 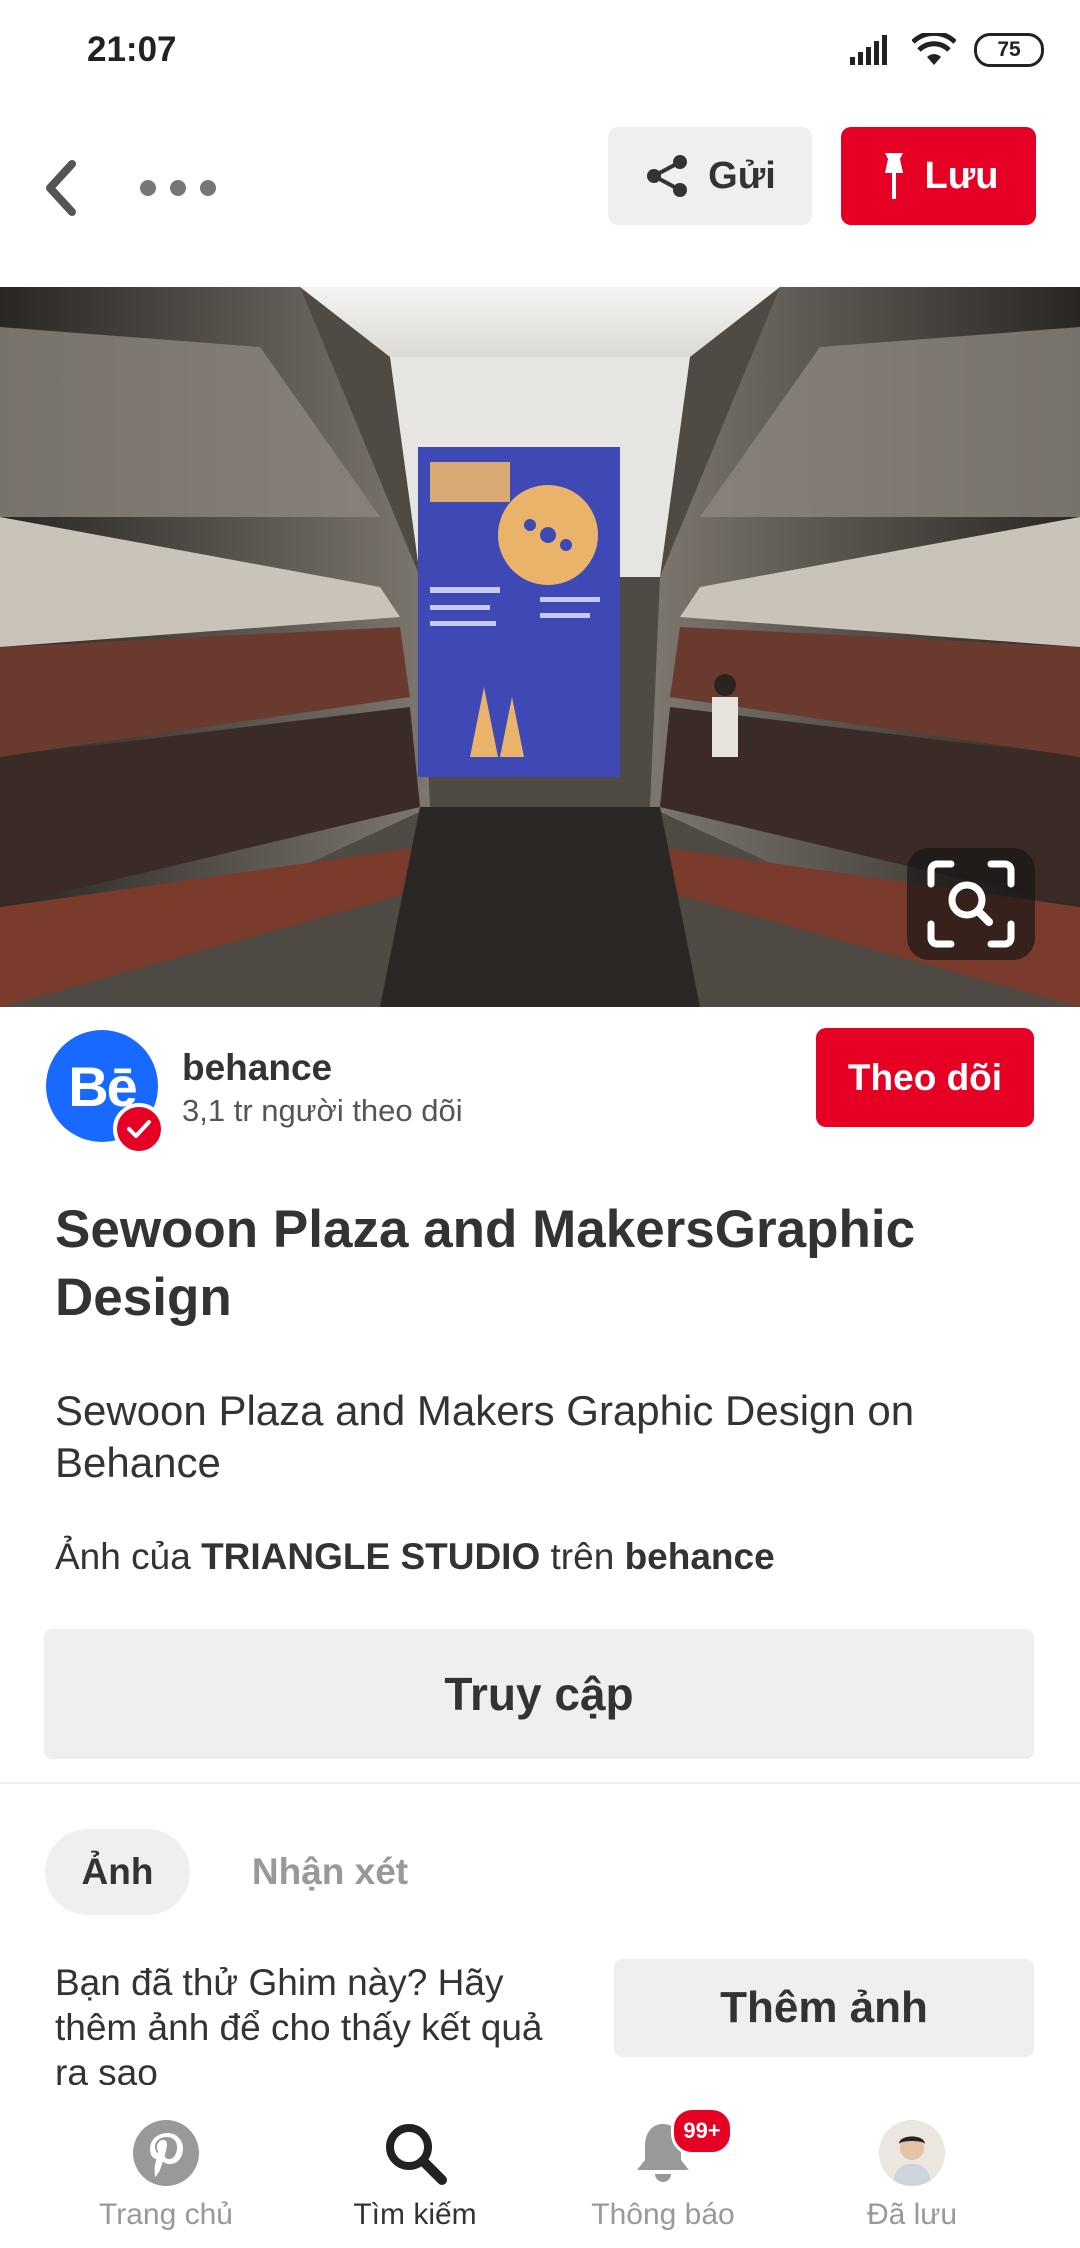 What do you see at coordinates (912, 2214) in the screenshot?
I see `nav-saved-label: Đã lưu` at bounding box center [912, 2214].